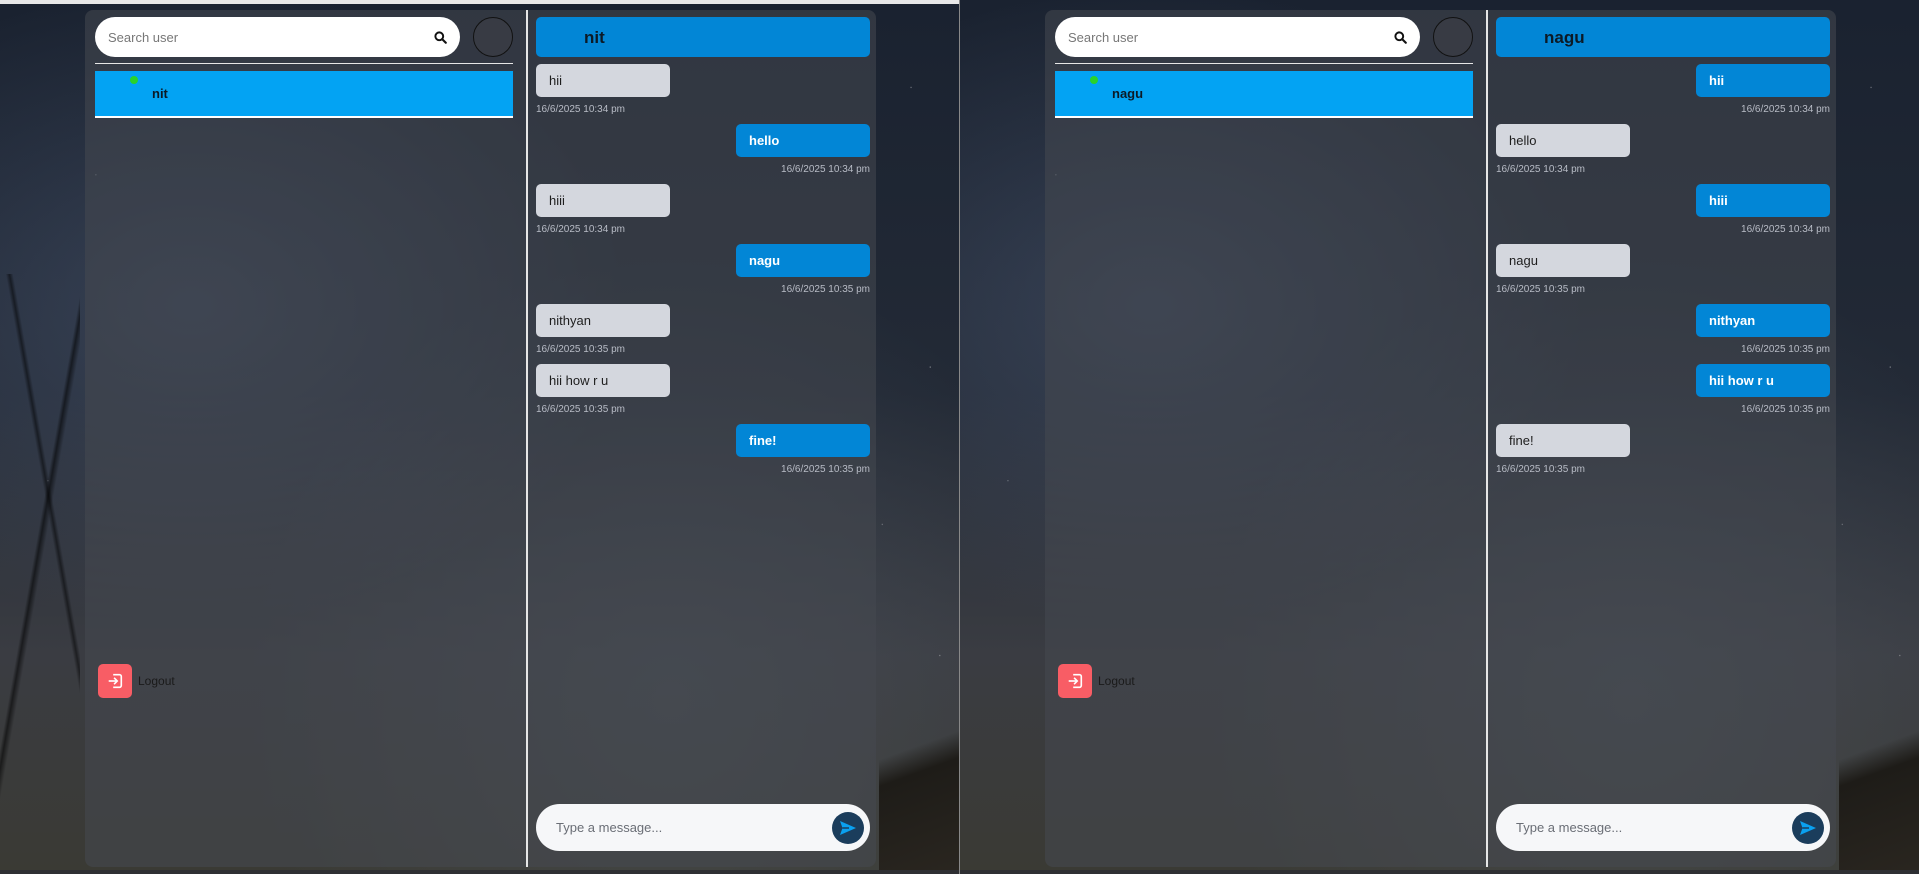 This screenshot has height=874, width=1919. Describe the element at coordinates (703, 37) in the screenshot. I see `chat-header: nit` at that location.